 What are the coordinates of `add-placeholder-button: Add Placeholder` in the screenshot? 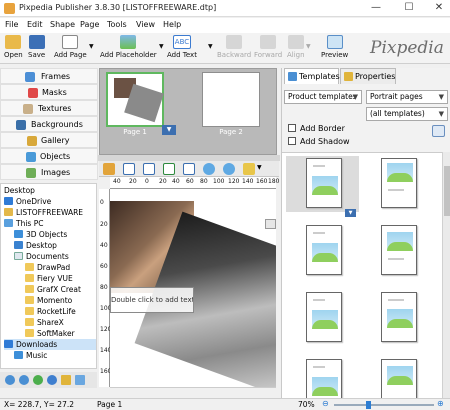 It's located at (128, 47).